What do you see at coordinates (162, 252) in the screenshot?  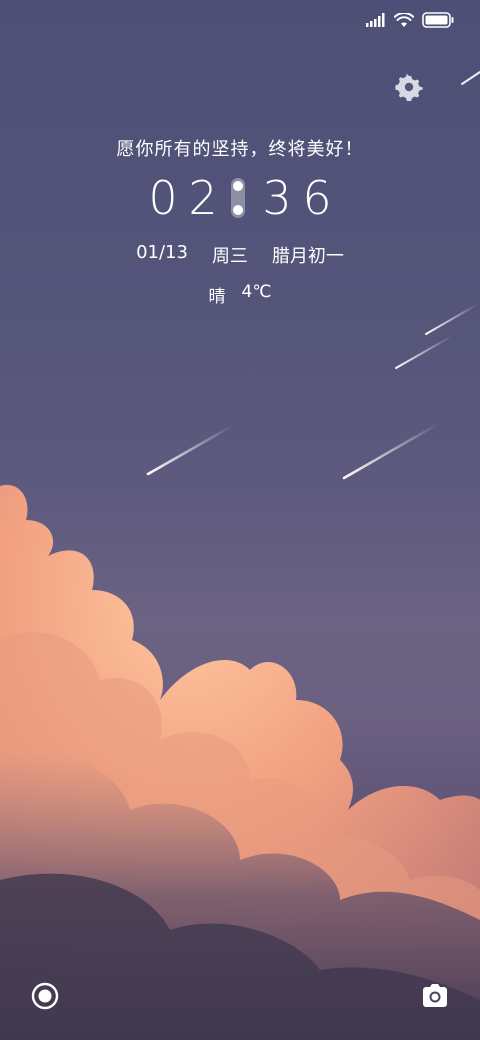 I see `date-text: 01/13` at bounding box center [162, 252].